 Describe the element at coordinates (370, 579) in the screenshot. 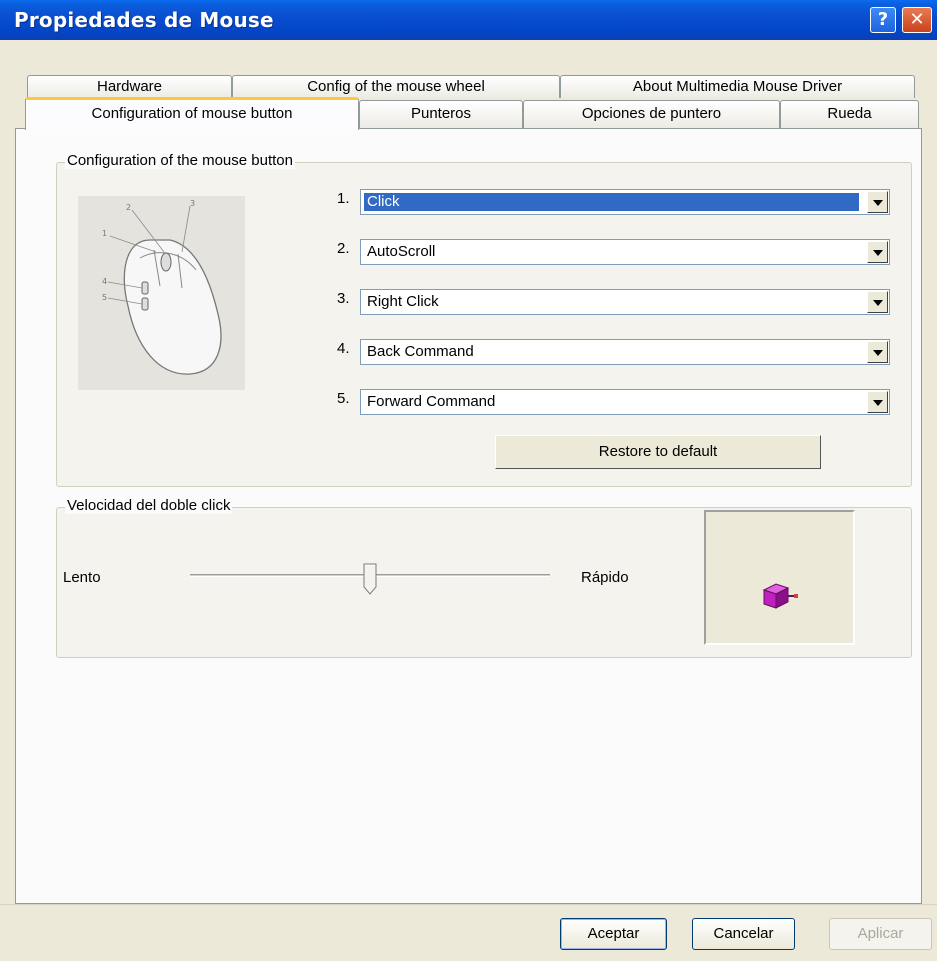

I see `slider-thumb` at that location.